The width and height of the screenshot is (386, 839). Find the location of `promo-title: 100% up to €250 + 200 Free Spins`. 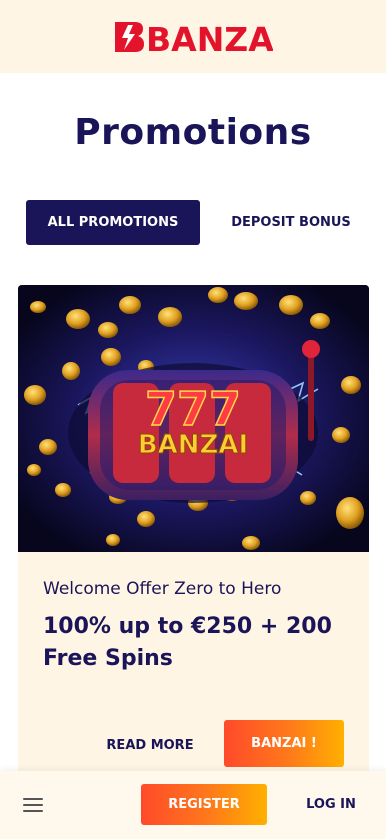

promo-title: 100% up to €250 + 200 Free Spins is located at coordinates (187, 642).